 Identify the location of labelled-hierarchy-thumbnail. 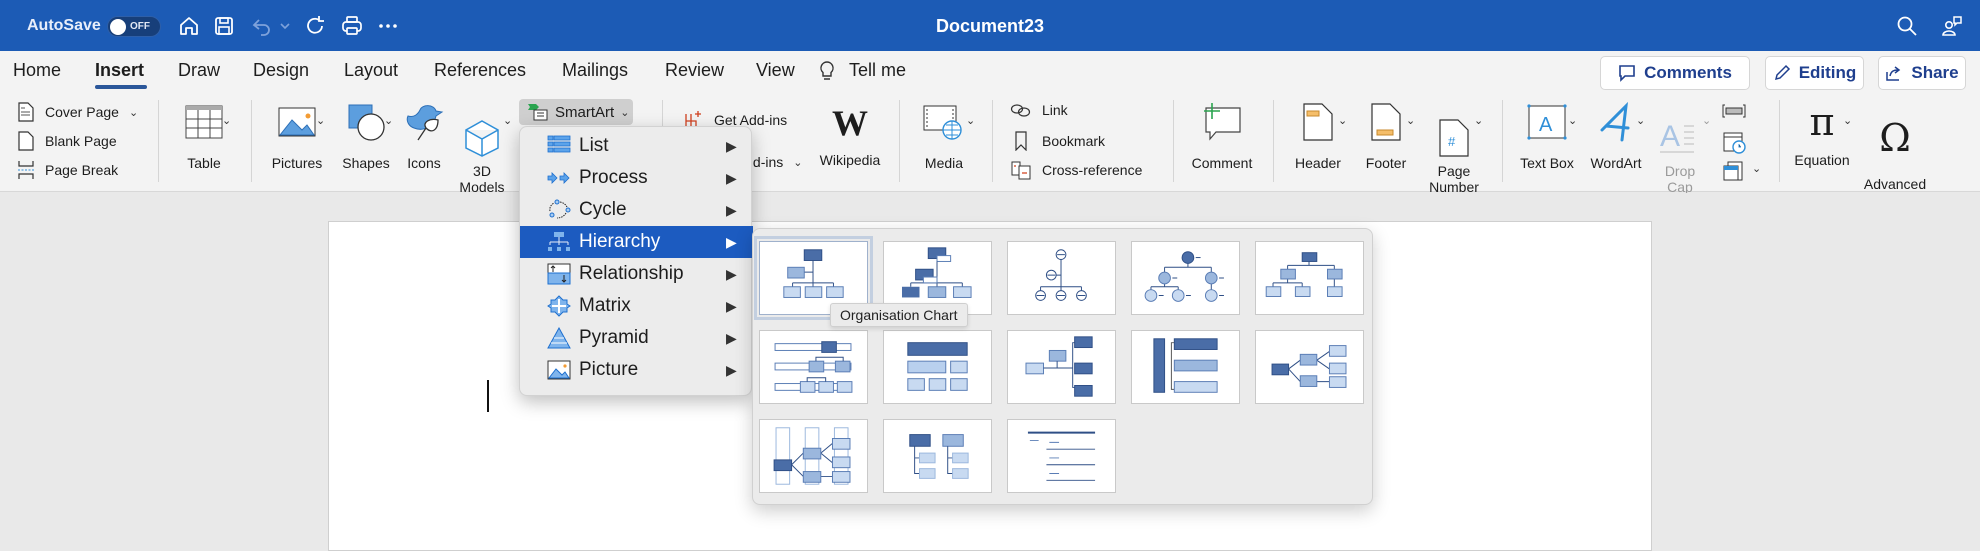
(813, 367).